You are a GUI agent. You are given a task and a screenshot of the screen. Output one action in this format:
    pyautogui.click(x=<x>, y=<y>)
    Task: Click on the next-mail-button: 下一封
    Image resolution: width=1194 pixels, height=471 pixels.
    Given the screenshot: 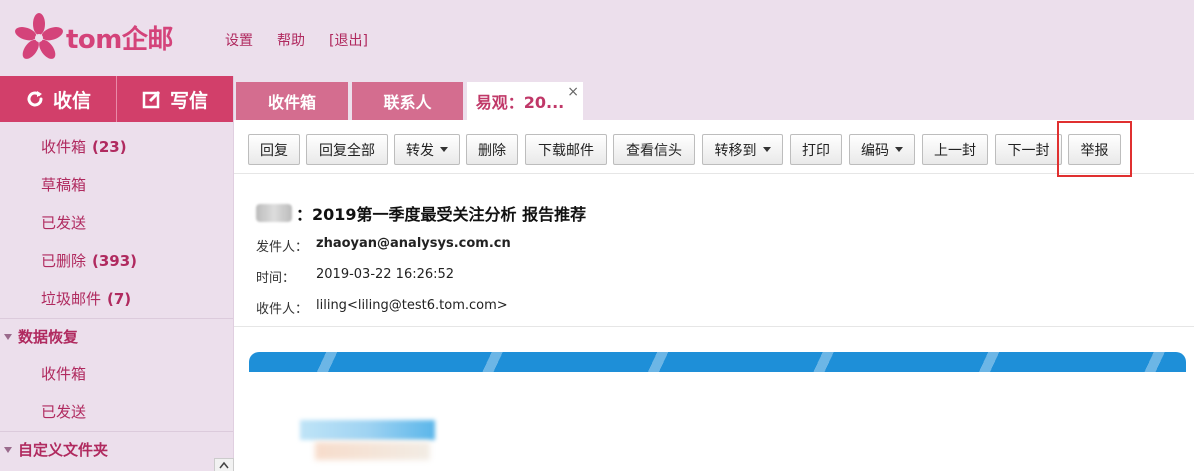 What is the action you would take?
    pyautogui.click(x=1028, y=149)
    